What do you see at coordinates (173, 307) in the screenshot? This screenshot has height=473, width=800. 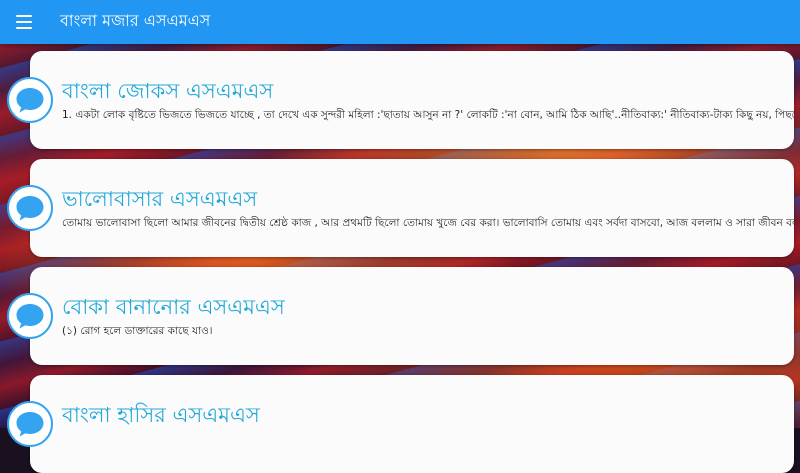 I see `category-title: বোকা বানানোর এসএমএস` at bounding box center [173, 307].